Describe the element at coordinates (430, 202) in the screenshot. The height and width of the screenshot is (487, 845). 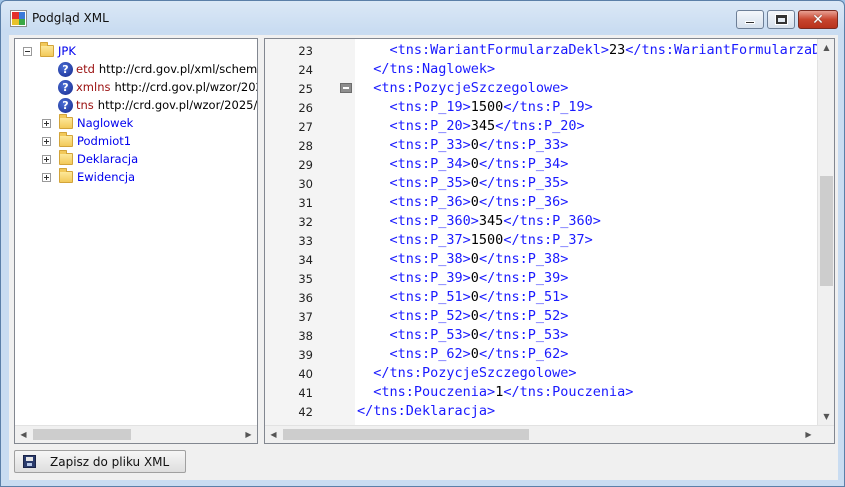
I see `xml-open-tag: <tns:P_36>` at that location.